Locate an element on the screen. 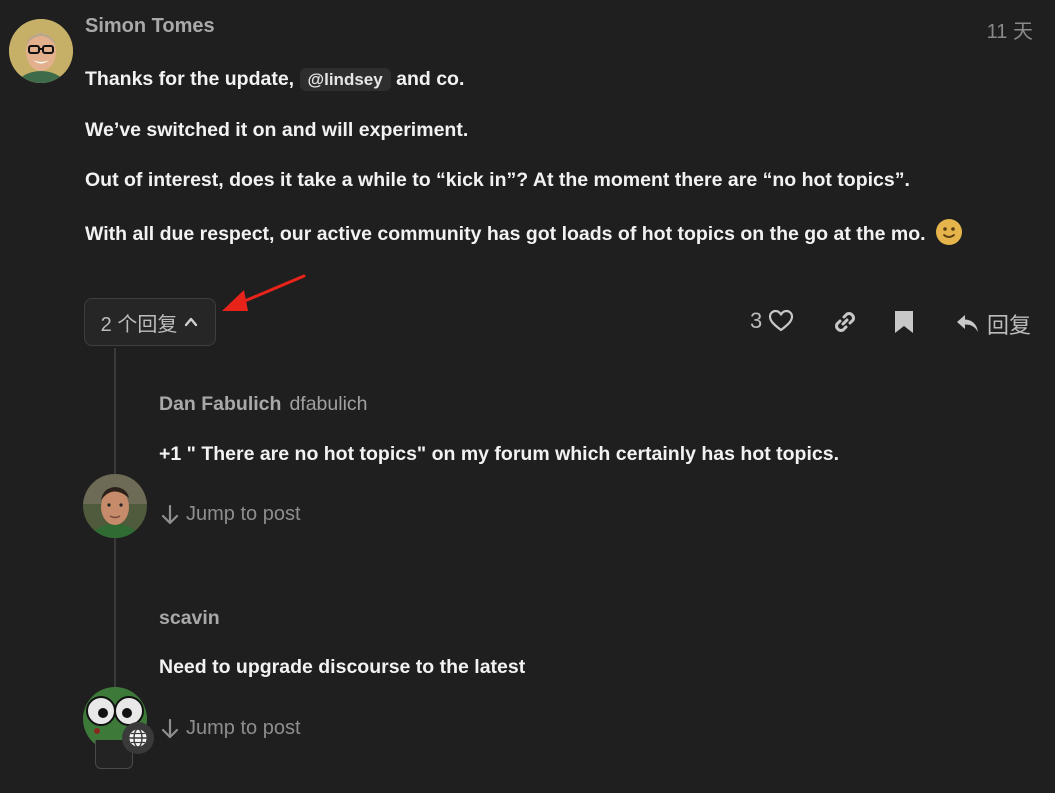 This screenshot has height=793, width=1055. bookmark-icon is located at coordinates (904, 322).